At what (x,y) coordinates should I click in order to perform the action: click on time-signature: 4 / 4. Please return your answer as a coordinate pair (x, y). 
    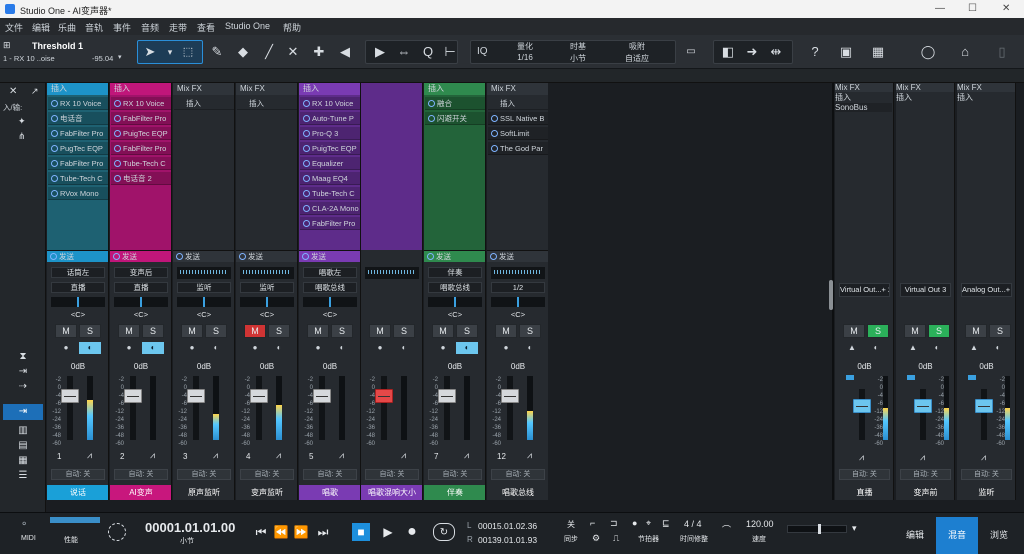
    Looking at the image, I should click on (693, 524).